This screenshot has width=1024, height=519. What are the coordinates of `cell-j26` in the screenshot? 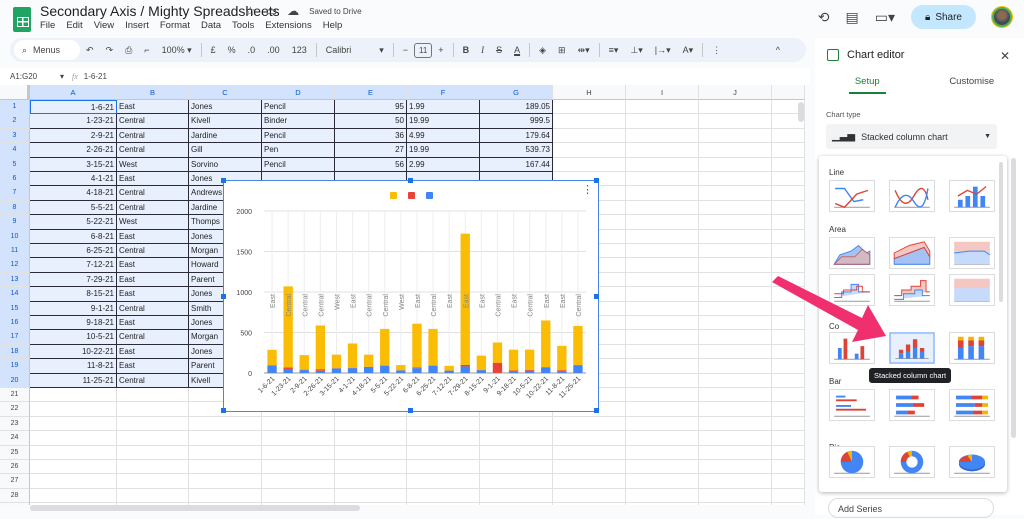 It's located at (735, 467).